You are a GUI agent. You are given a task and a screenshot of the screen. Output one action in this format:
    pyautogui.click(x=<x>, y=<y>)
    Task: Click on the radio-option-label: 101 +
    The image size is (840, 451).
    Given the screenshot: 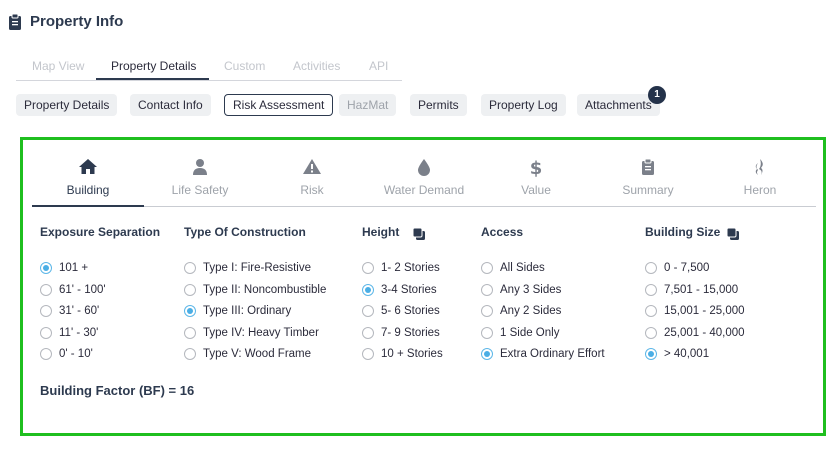 What is the action you would take?
    pyautogui.click(x=74, y=268)
    